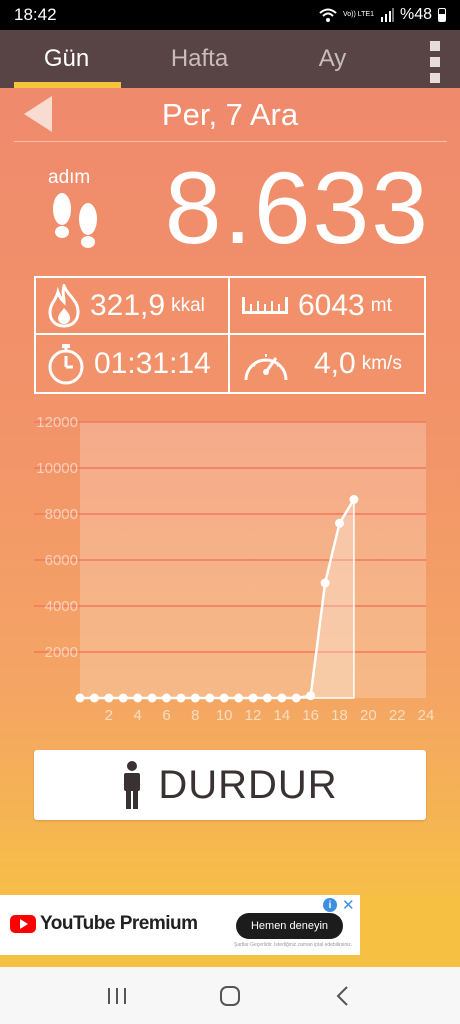  Describe the element at coordinates (381, 363) in the screenshot. I see `speed-unit: km/s` at that location.